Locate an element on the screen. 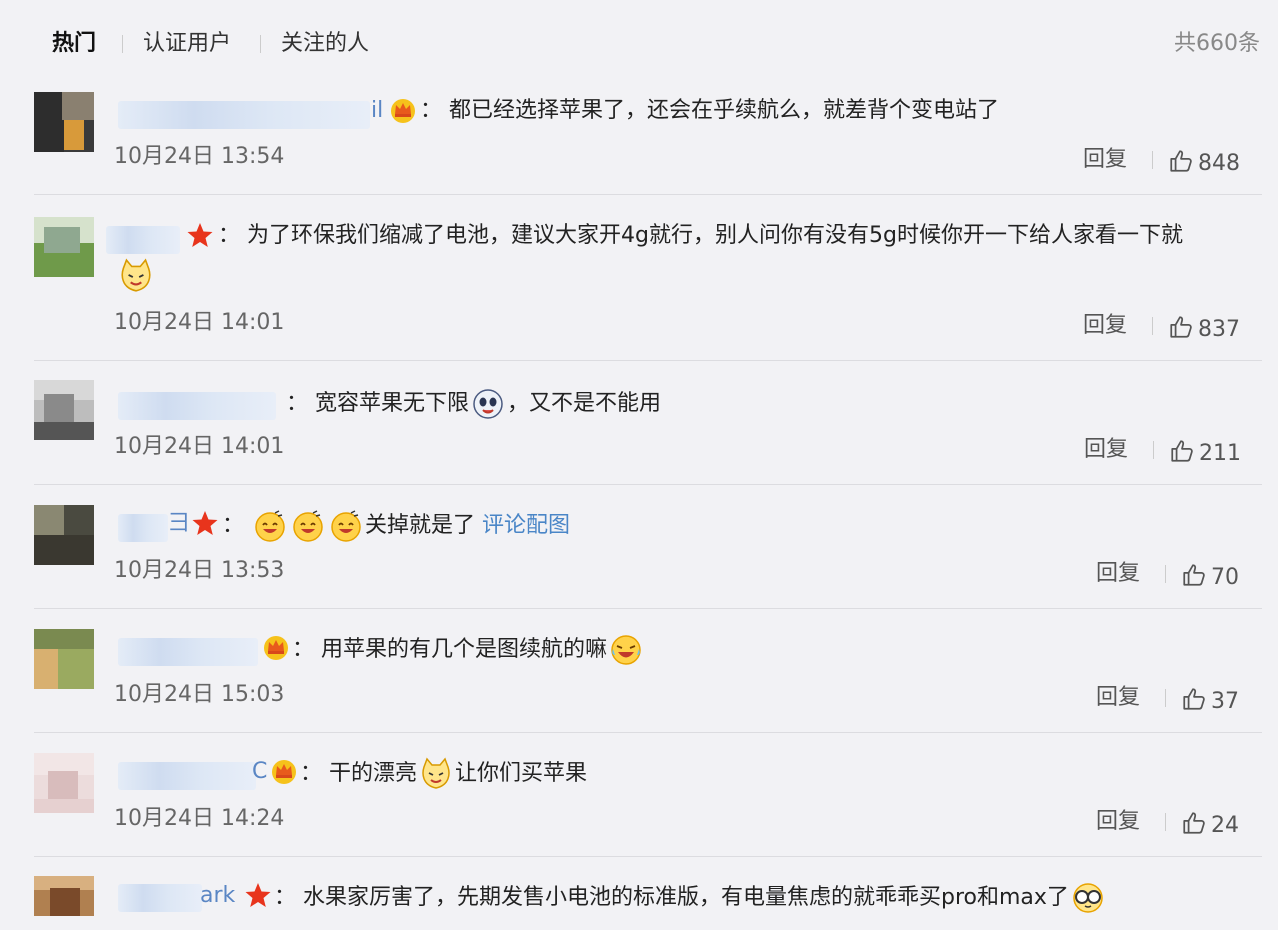 This screenshot has height=930, width=1278. comment-time: 10月24日 14:24 is located at coordinates (199, 818).